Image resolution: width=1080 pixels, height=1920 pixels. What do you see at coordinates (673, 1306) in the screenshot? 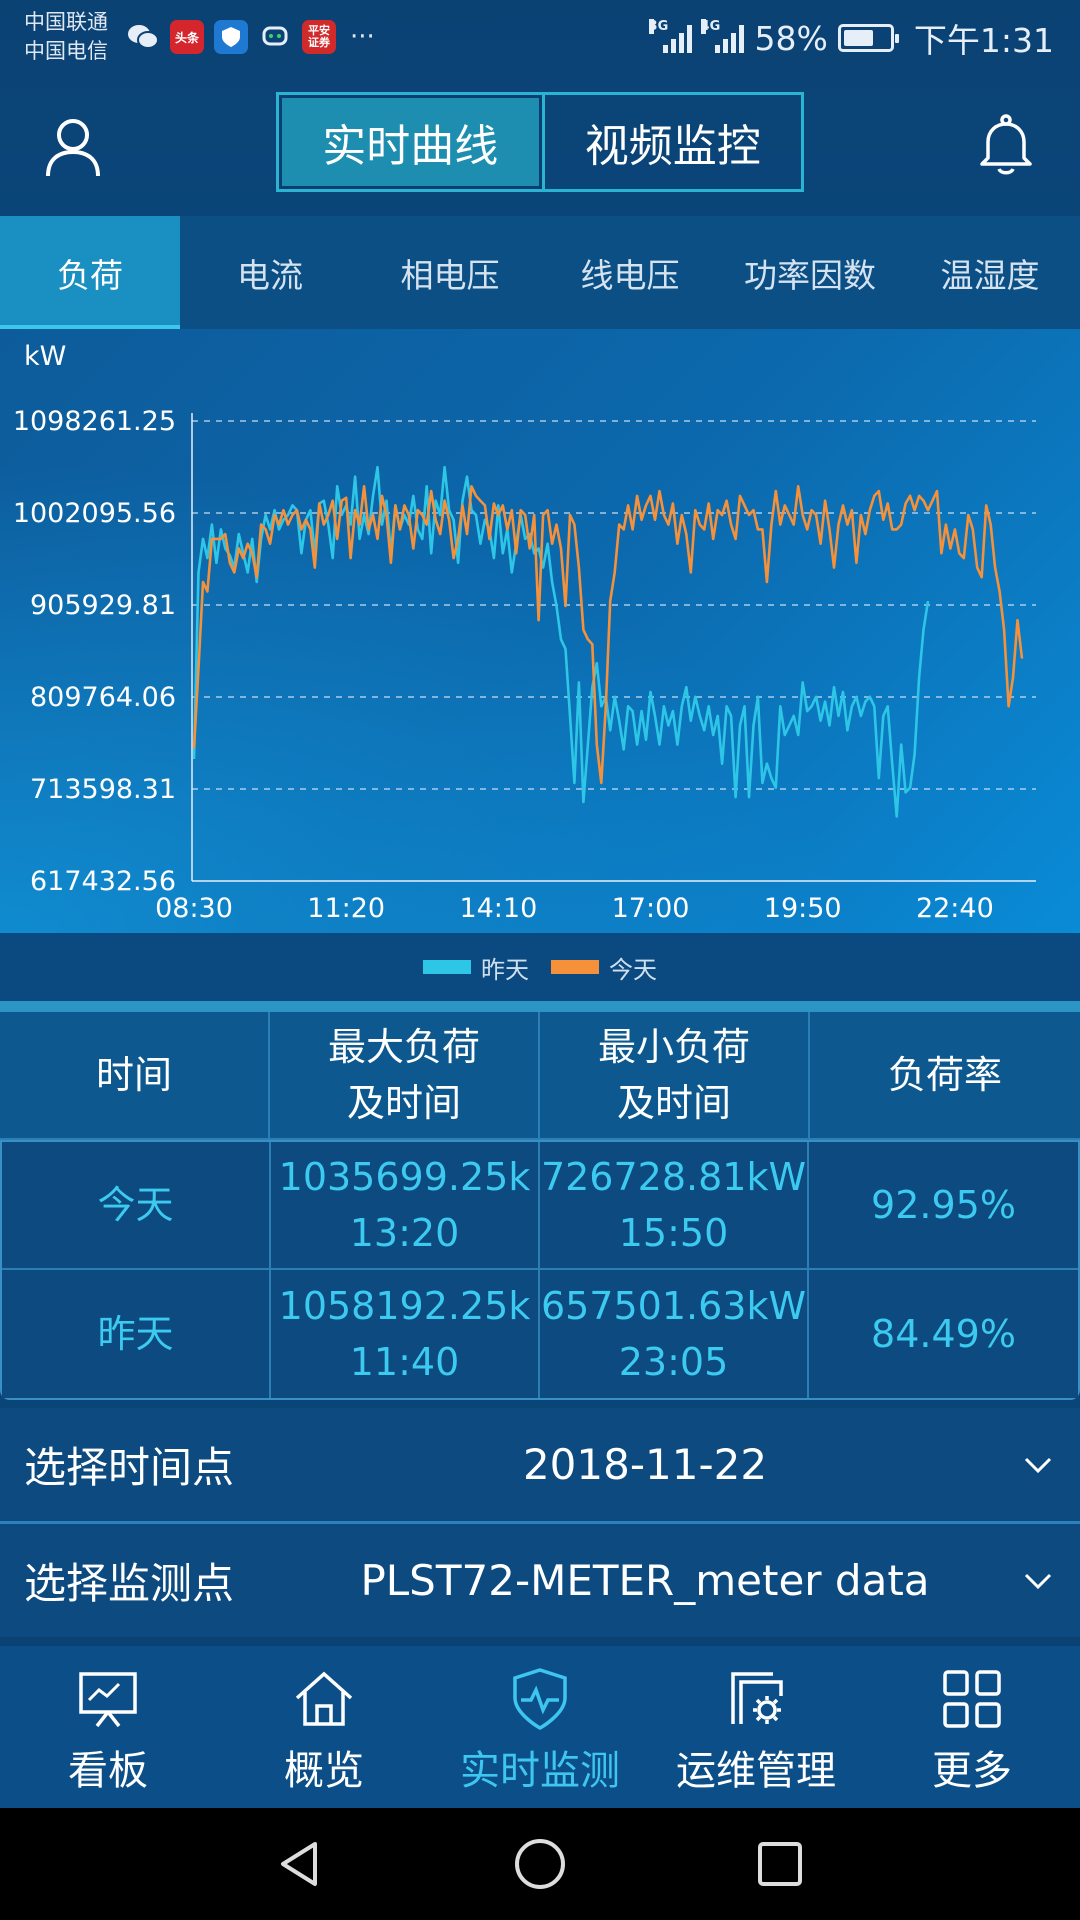
I see `yesterday-min-value: 657501.63kW` at bounding box center [673, 1306].